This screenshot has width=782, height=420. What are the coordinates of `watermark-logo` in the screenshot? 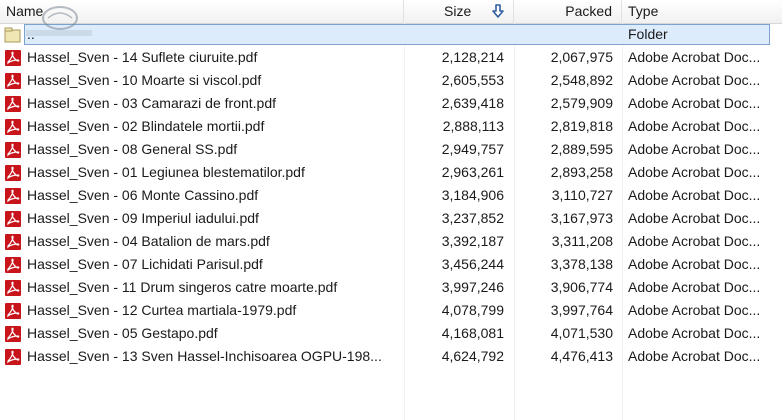 It's located at (59, 21).